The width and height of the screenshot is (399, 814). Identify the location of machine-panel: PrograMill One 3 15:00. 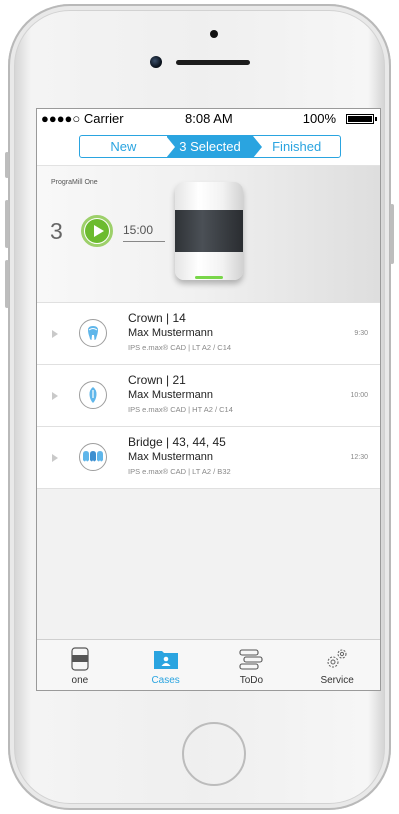
(208, 234).